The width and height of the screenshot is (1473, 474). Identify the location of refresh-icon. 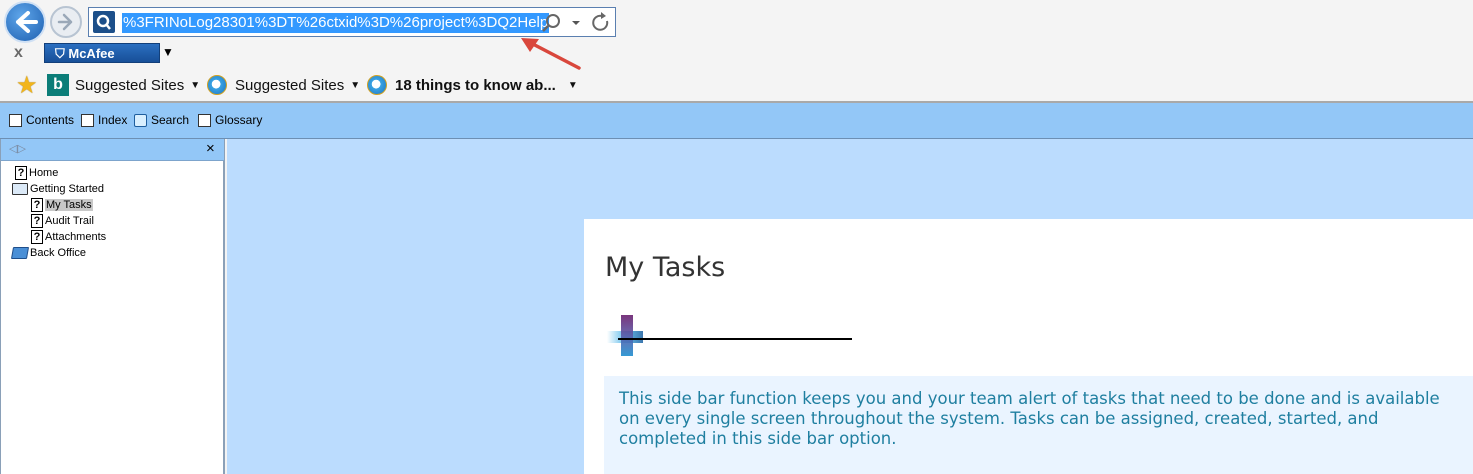
(600, 21).